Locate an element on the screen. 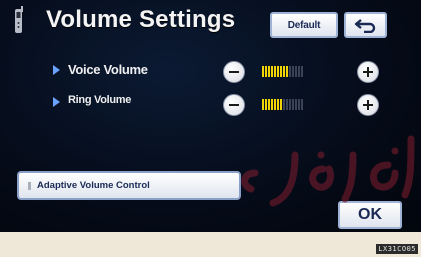 The height and width of the screenshot is (257, 421). default-button: Default is located at coordinates (304, 25).